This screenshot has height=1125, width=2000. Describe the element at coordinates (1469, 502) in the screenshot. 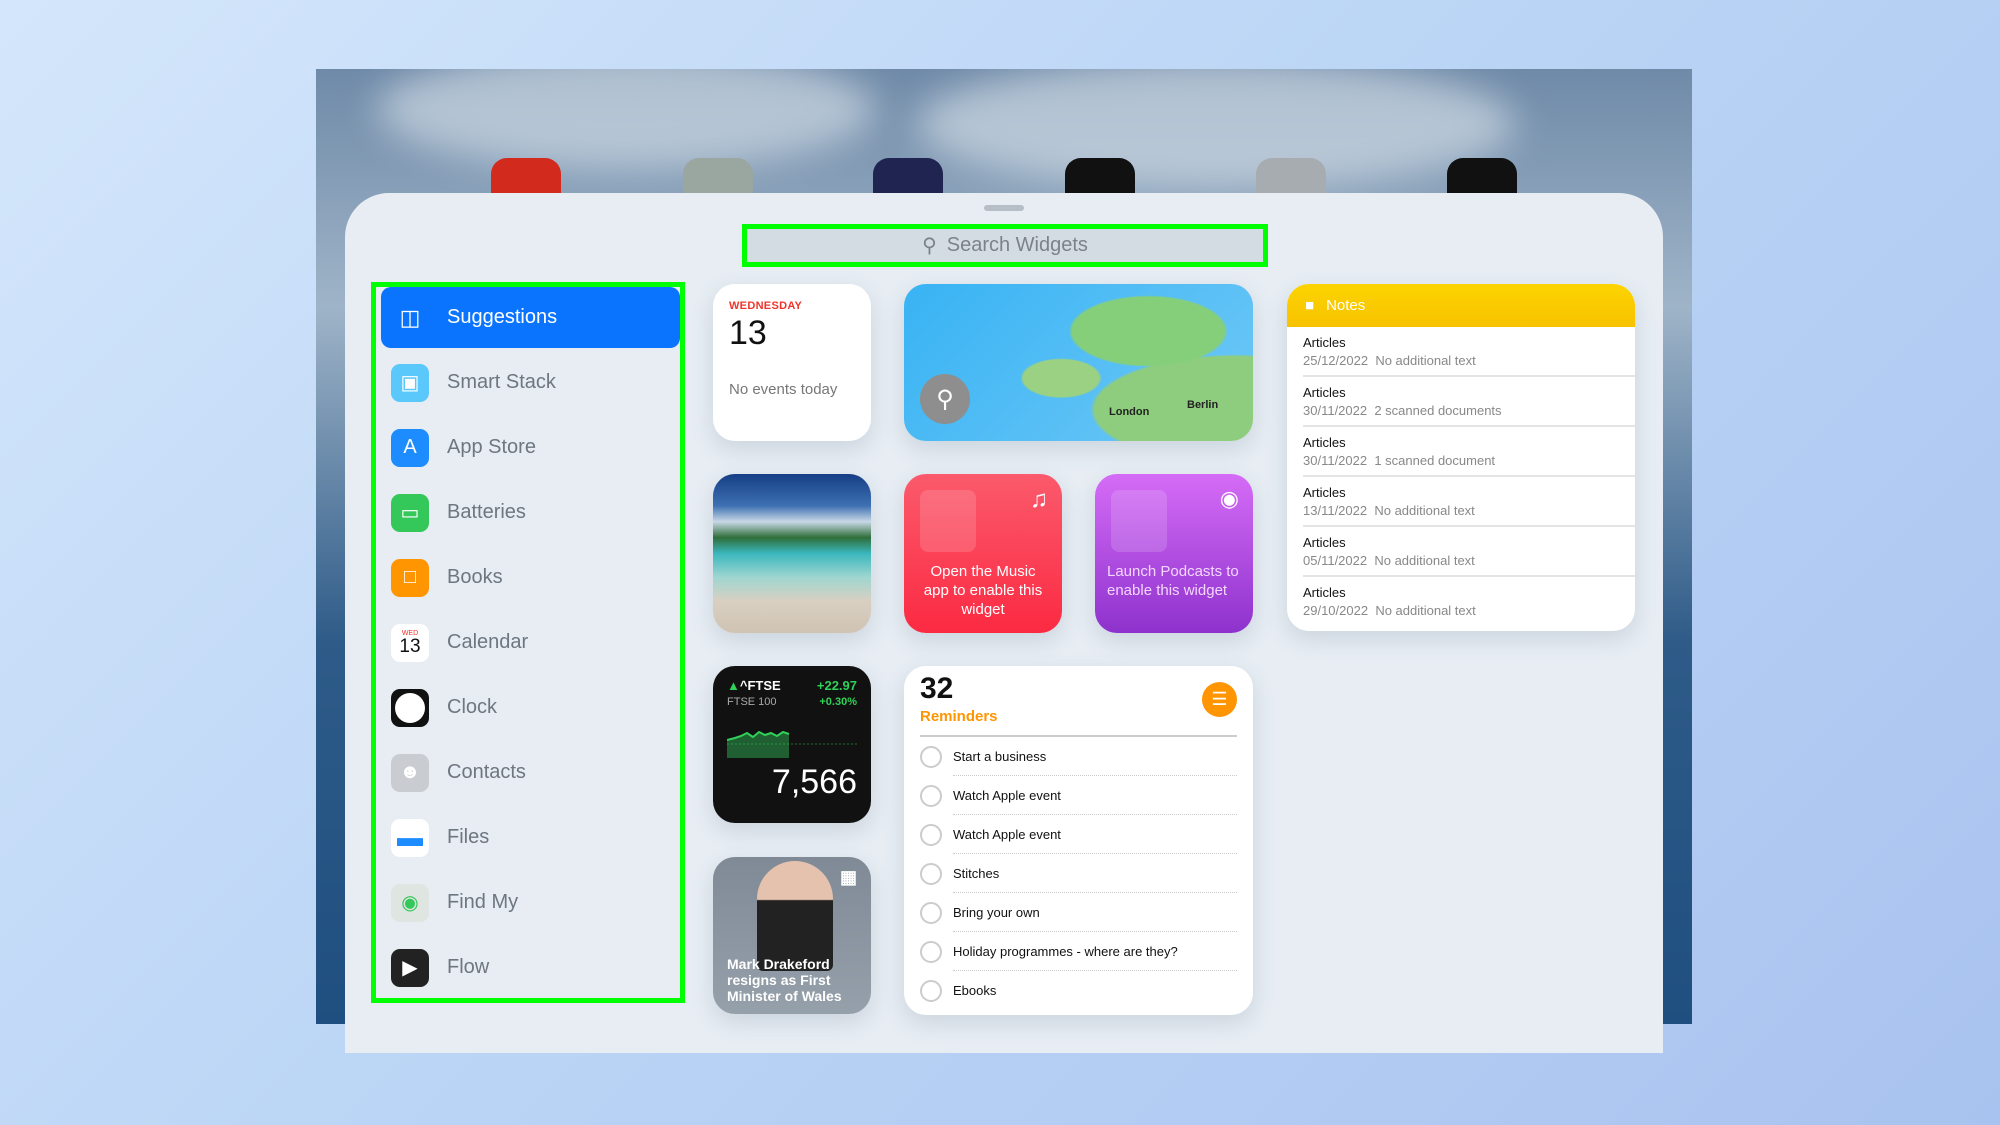

I see `note-item: Articles 13/11/2022 No additional text` at that location.